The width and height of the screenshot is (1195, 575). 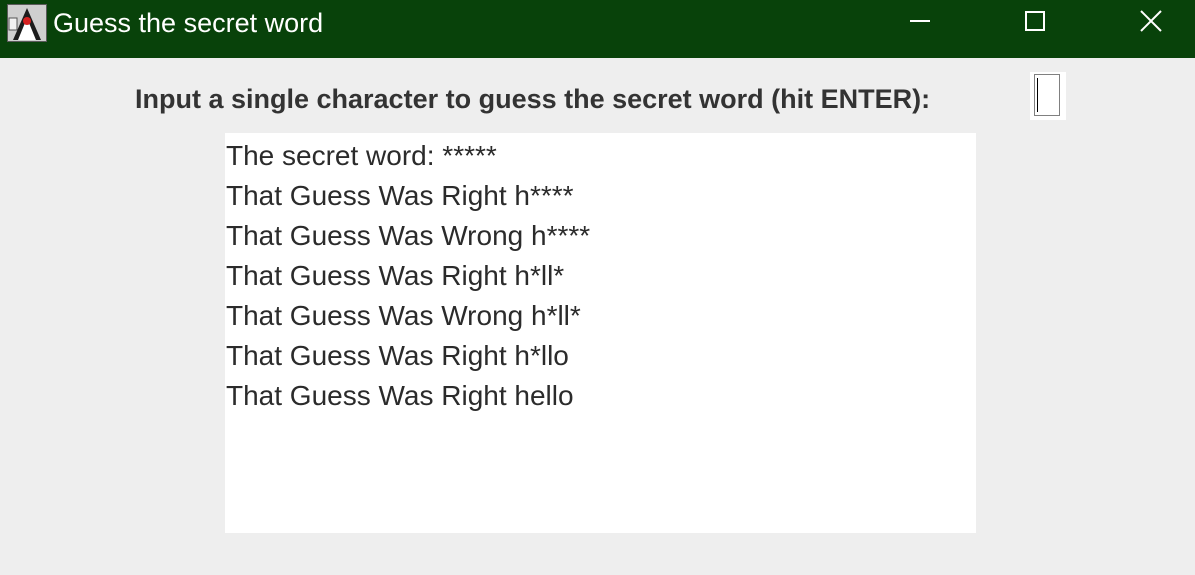 I want to click on close-icon, so click(x=1151, y=23).